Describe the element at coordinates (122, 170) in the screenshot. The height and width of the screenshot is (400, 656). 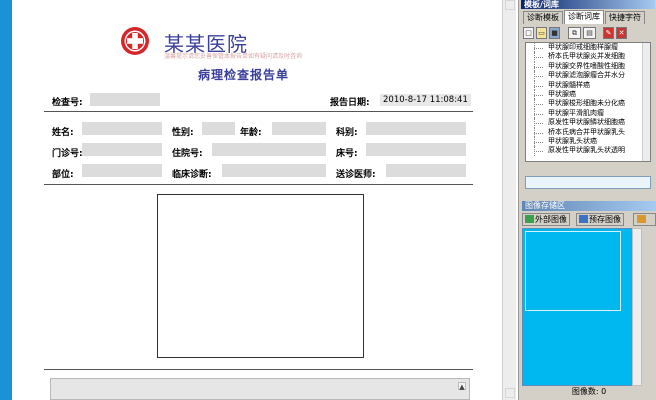
I see `site-field` at that location.